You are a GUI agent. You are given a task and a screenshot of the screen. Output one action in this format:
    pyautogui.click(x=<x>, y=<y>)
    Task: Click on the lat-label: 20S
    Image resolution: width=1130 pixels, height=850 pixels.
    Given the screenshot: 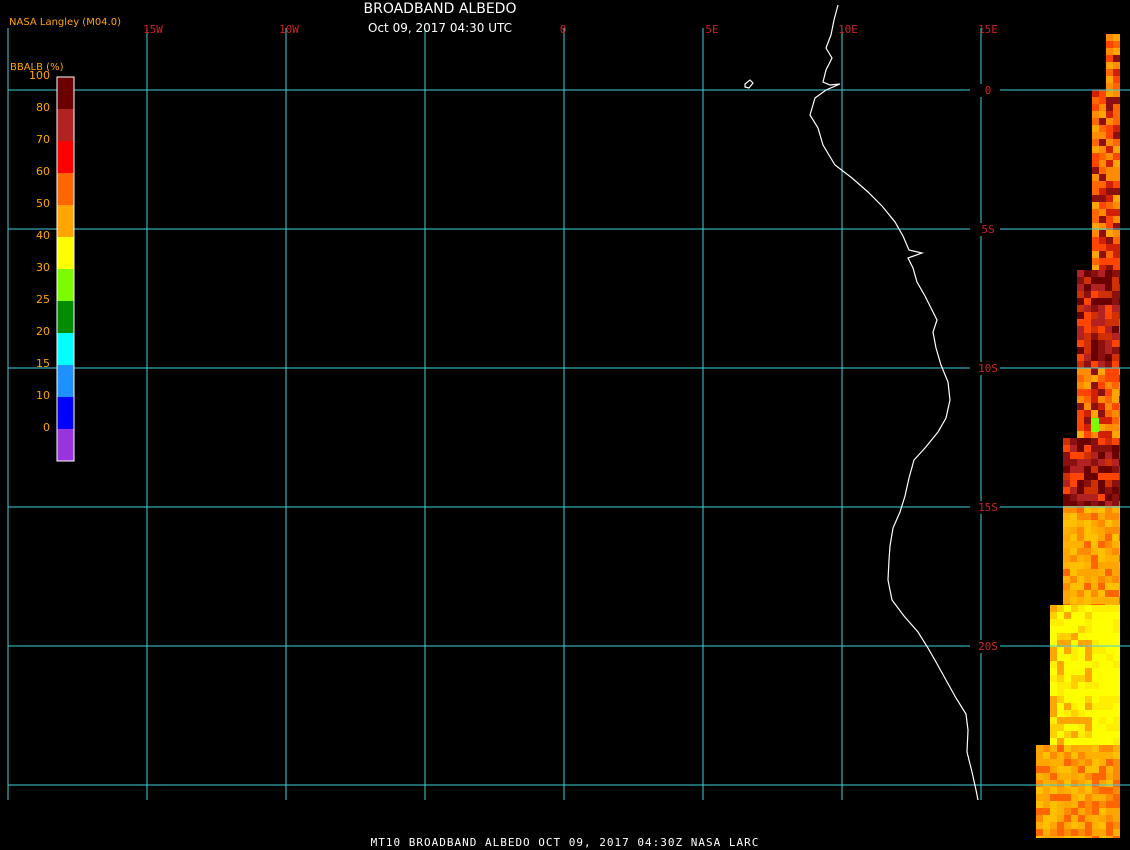 What is the action you would take?
    pyautogui.click(x=988, y=646)
    